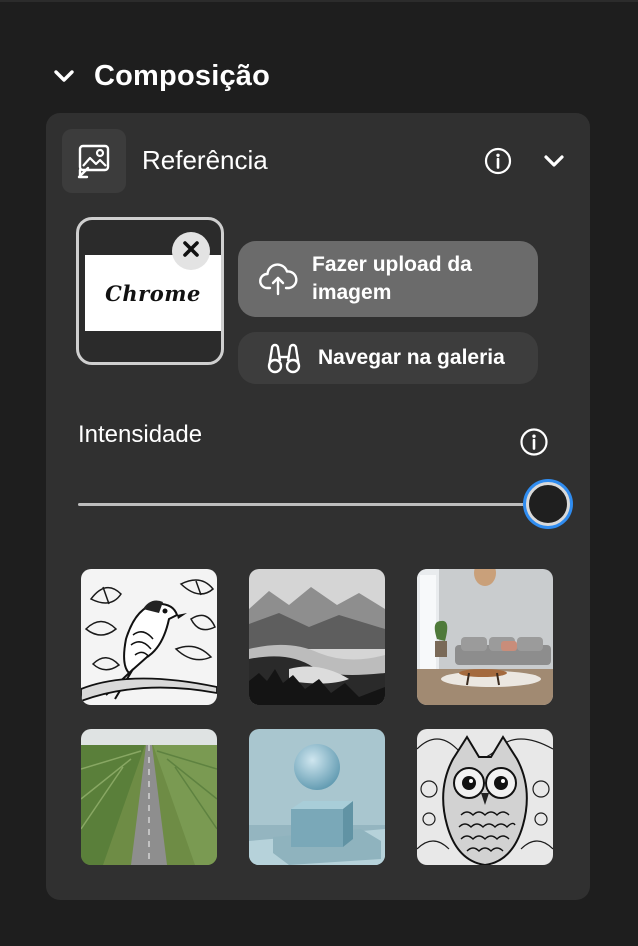 This screenshot has height=946, width=638. What do you see at coordinates (313, 504) in the screenshot?
I see `intensity-slider-track` at bounding box center [313, 504].